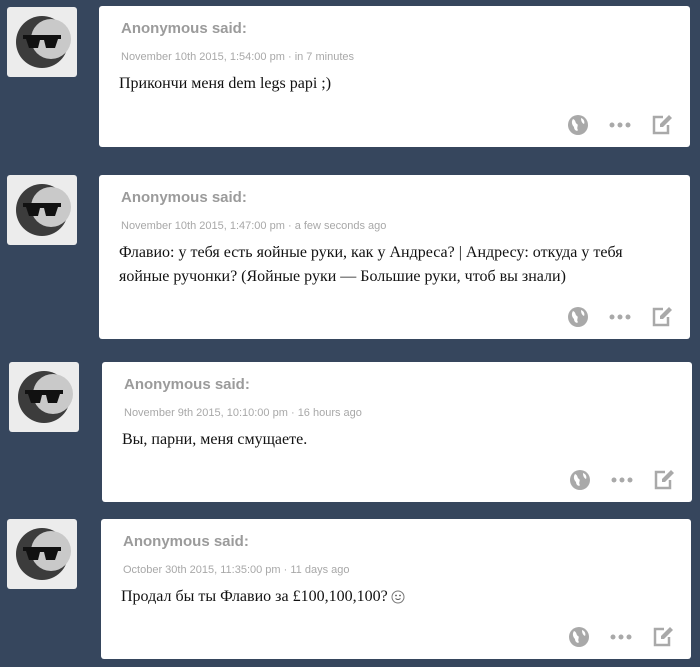  What do you see at coordinates (225, 83) in the screenshot?
I see `post-text: Прикончи меня dem legs papi ;)` at bounding box center [225, 83].